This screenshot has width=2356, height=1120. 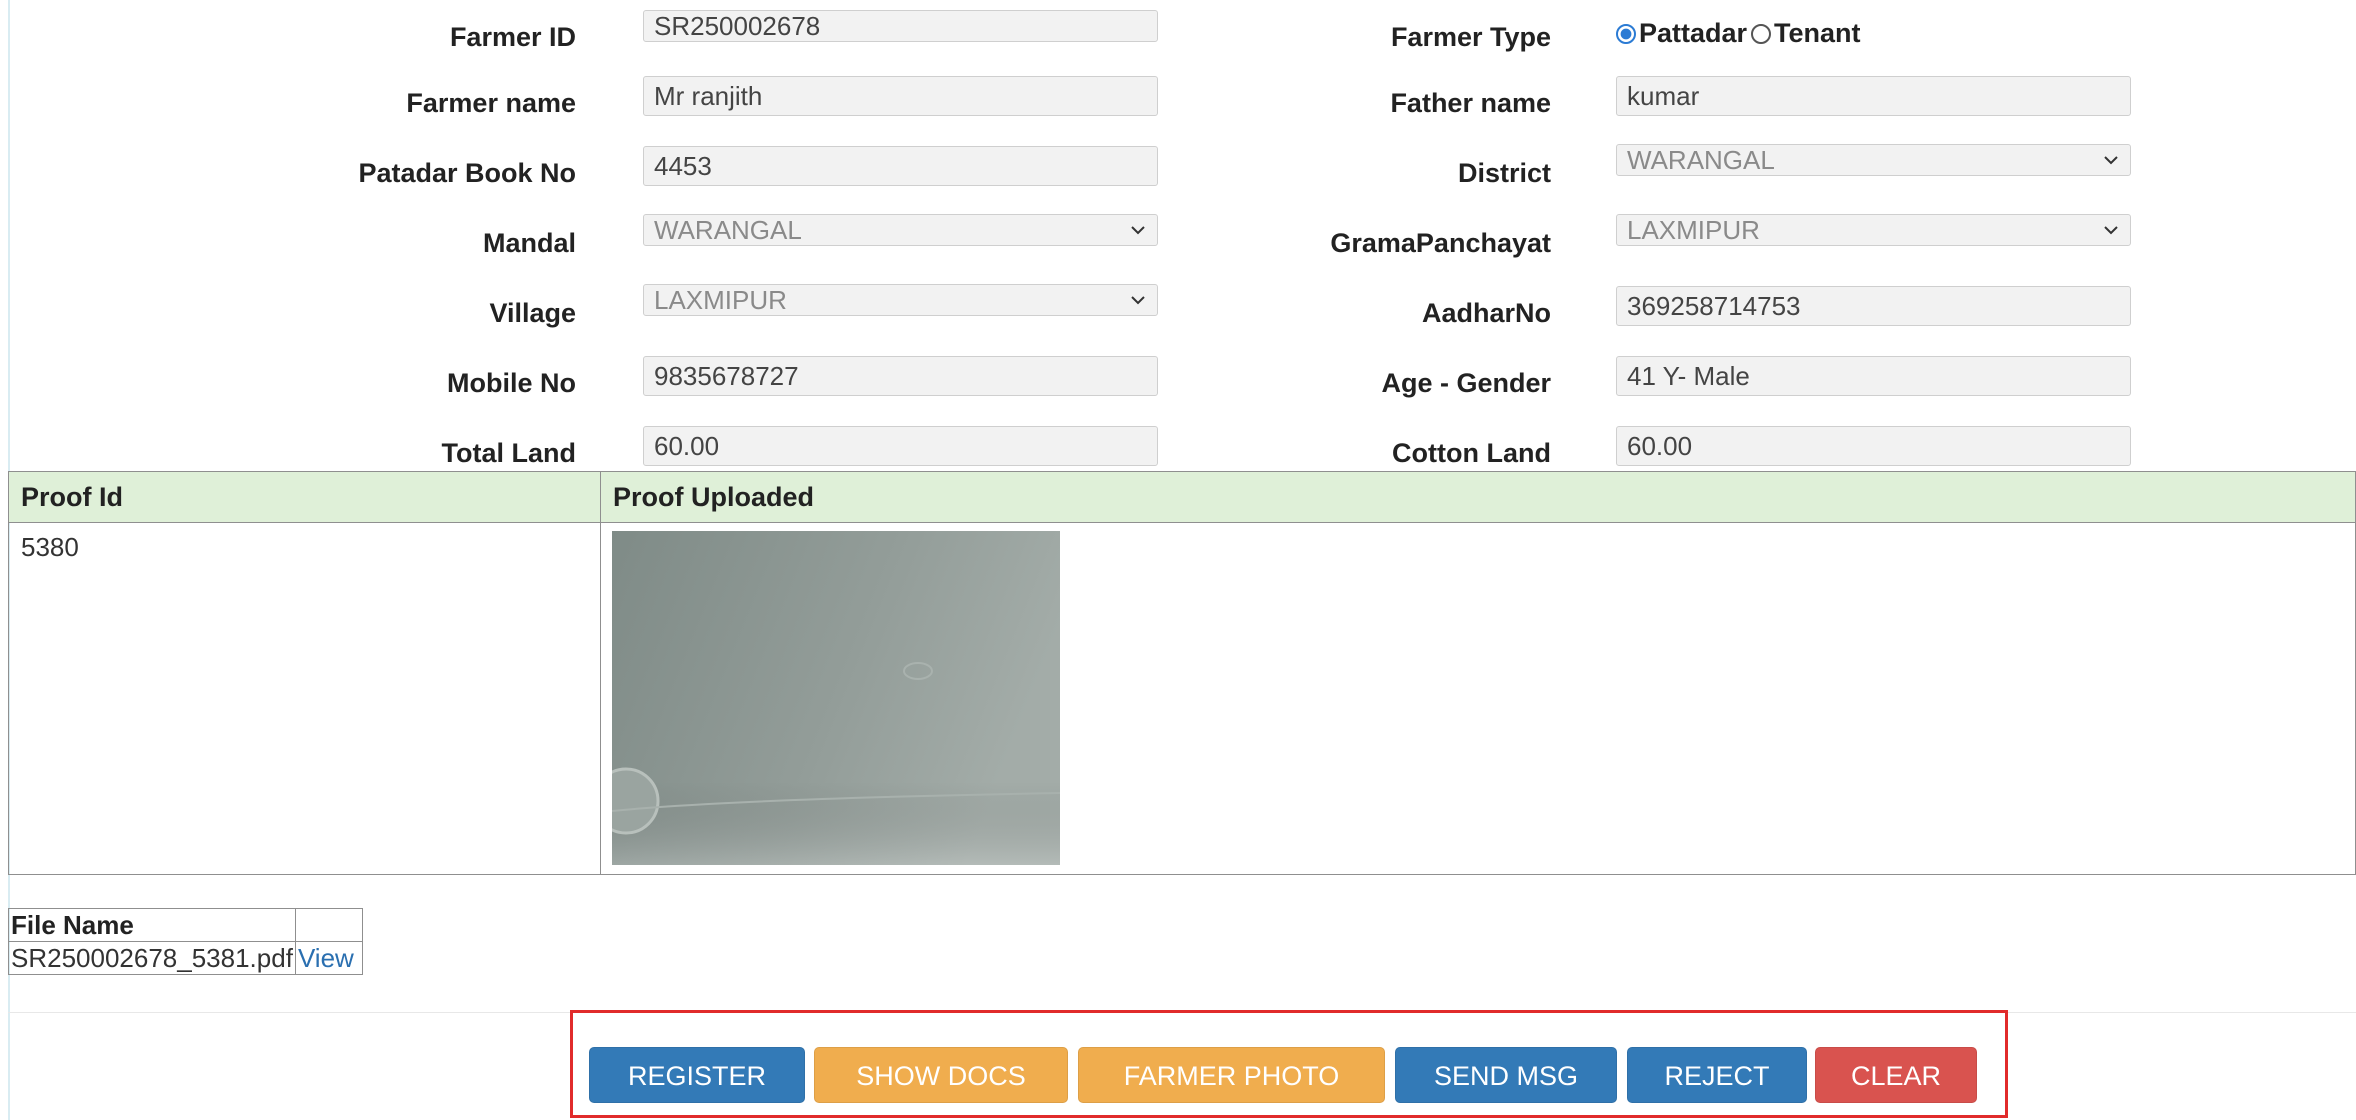 I want to click on table-row: SR250002678_5381.pdf View, so click(x=185, y=958).